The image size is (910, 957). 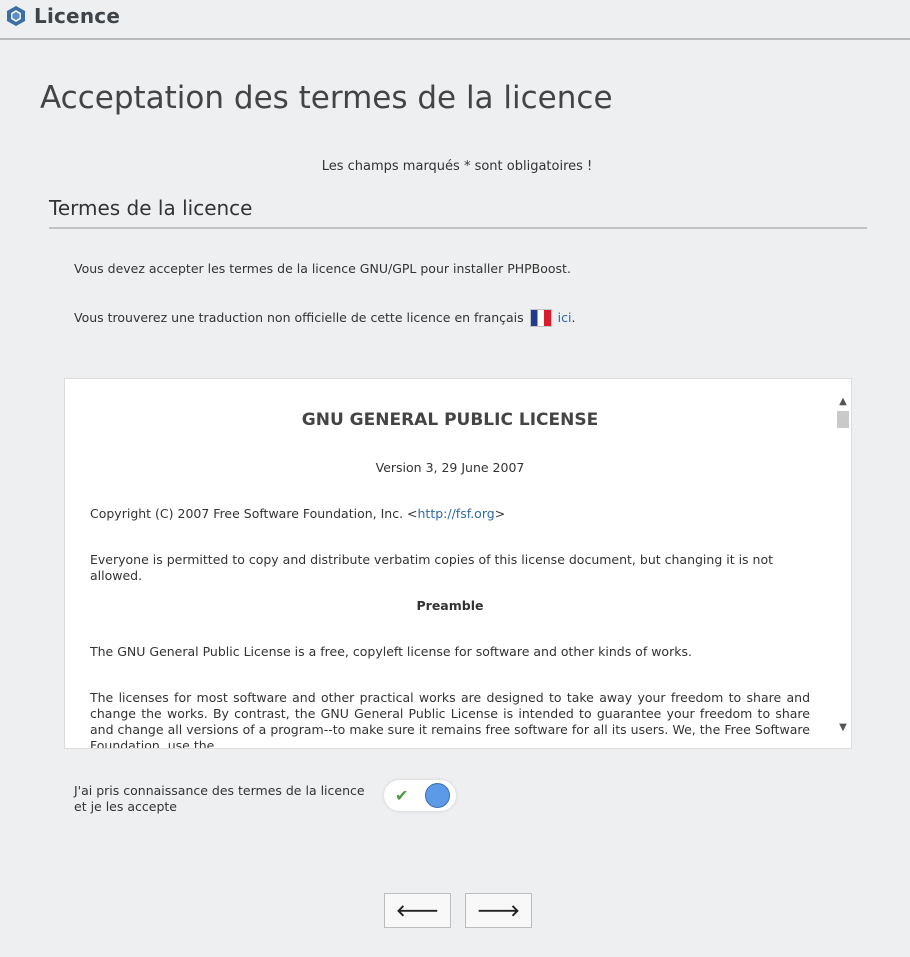 What do you see at coordinates (450, 605) in the screenshot?
I see `preamble-title: Preamble` at bounding box center [450, 605].